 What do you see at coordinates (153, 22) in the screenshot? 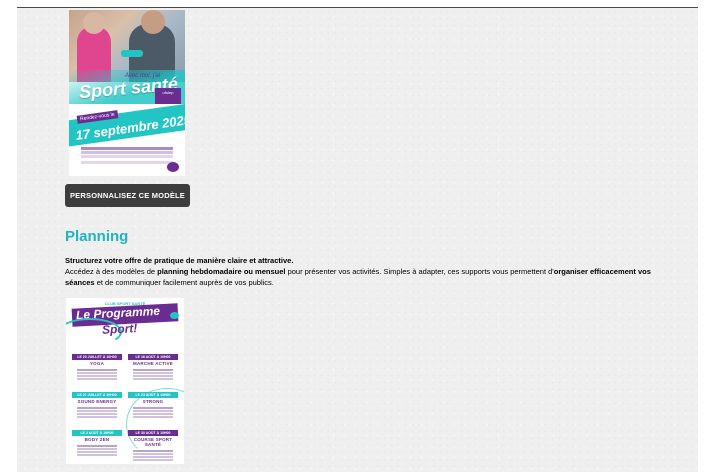
I see `poster-person-man-head` at bounding box center [153, 22].